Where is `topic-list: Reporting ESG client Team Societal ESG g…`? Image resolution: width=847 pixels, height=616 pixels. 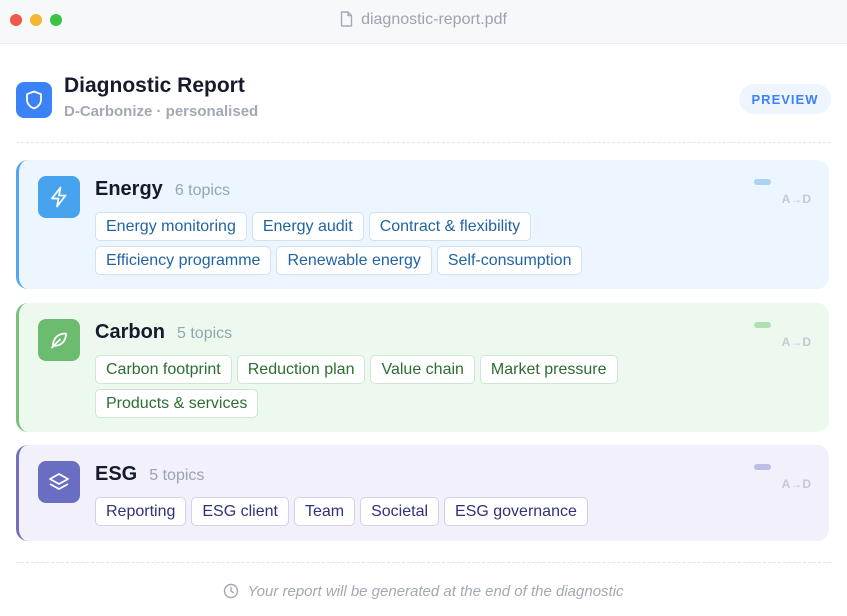 topic-list: Reporting ESG client Team Societal ESG g… is located at coordinates (380, 511).